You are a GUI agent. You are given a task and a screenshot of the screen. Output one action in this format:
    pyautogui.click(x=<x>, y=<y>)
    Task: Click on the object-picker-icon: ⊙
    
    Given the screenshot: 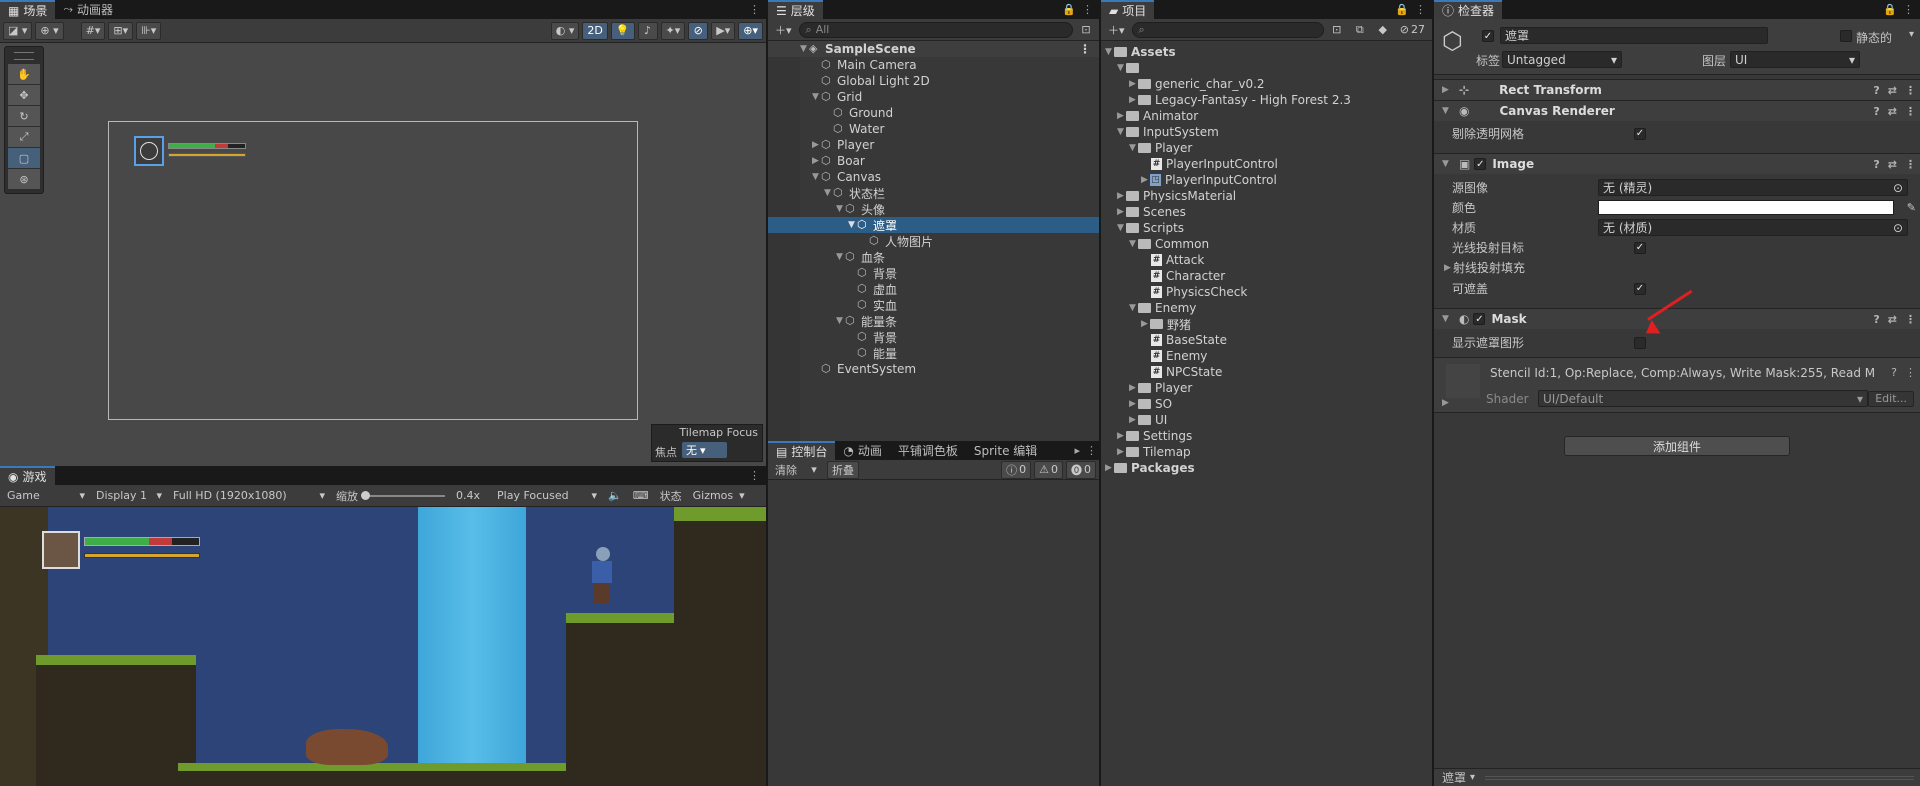 What is the action you would take?
    pyautogui.click(x=1898, y=228)
    